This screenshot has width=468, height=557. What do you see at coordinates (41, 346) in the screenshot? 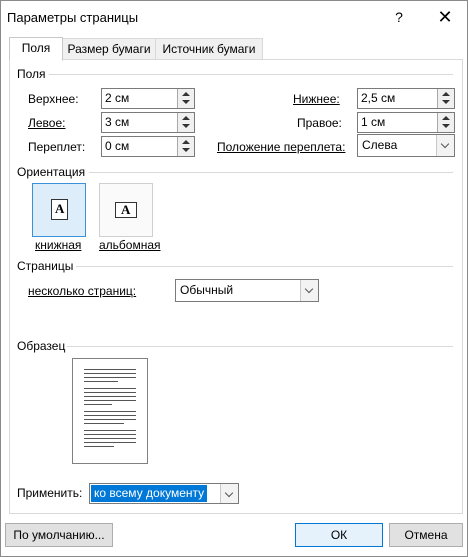
I see `preview-group-label: Образец` at bounding box center [41, 346].